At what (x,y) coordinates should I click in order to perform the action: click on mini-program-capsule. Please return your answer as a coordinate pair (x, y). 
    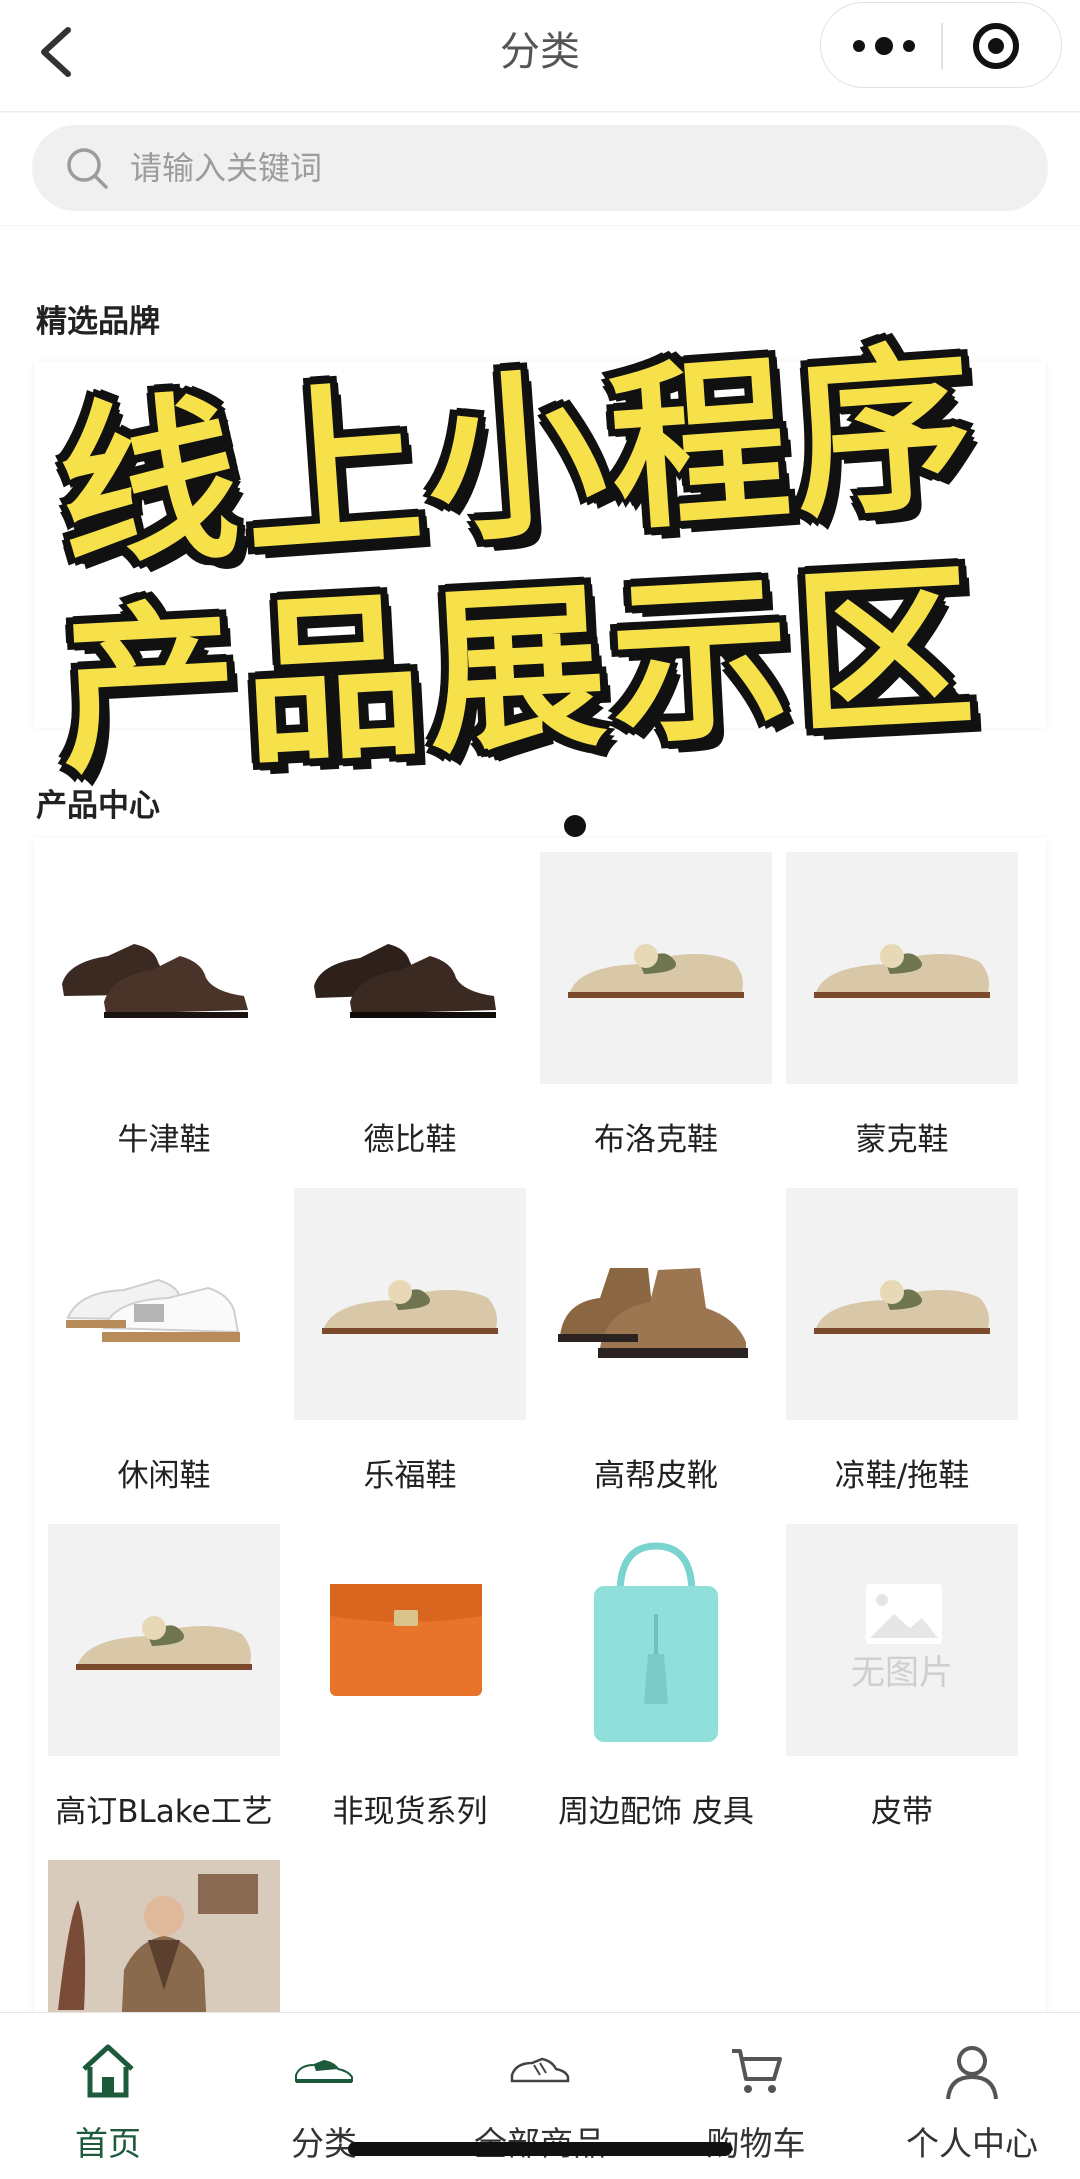
    Looking at the image, I should click on (941, 45).